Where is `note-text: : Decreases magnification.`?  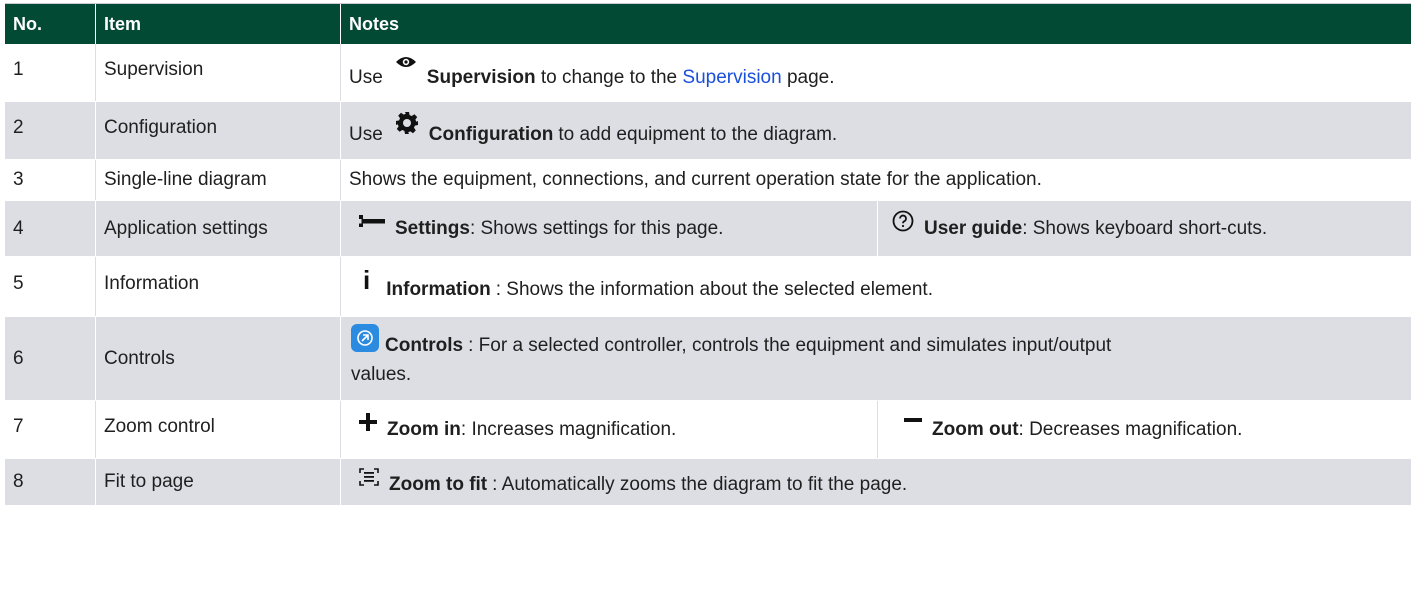
note-text: : Decreases magnification. is located at coordinates (1130, 429).